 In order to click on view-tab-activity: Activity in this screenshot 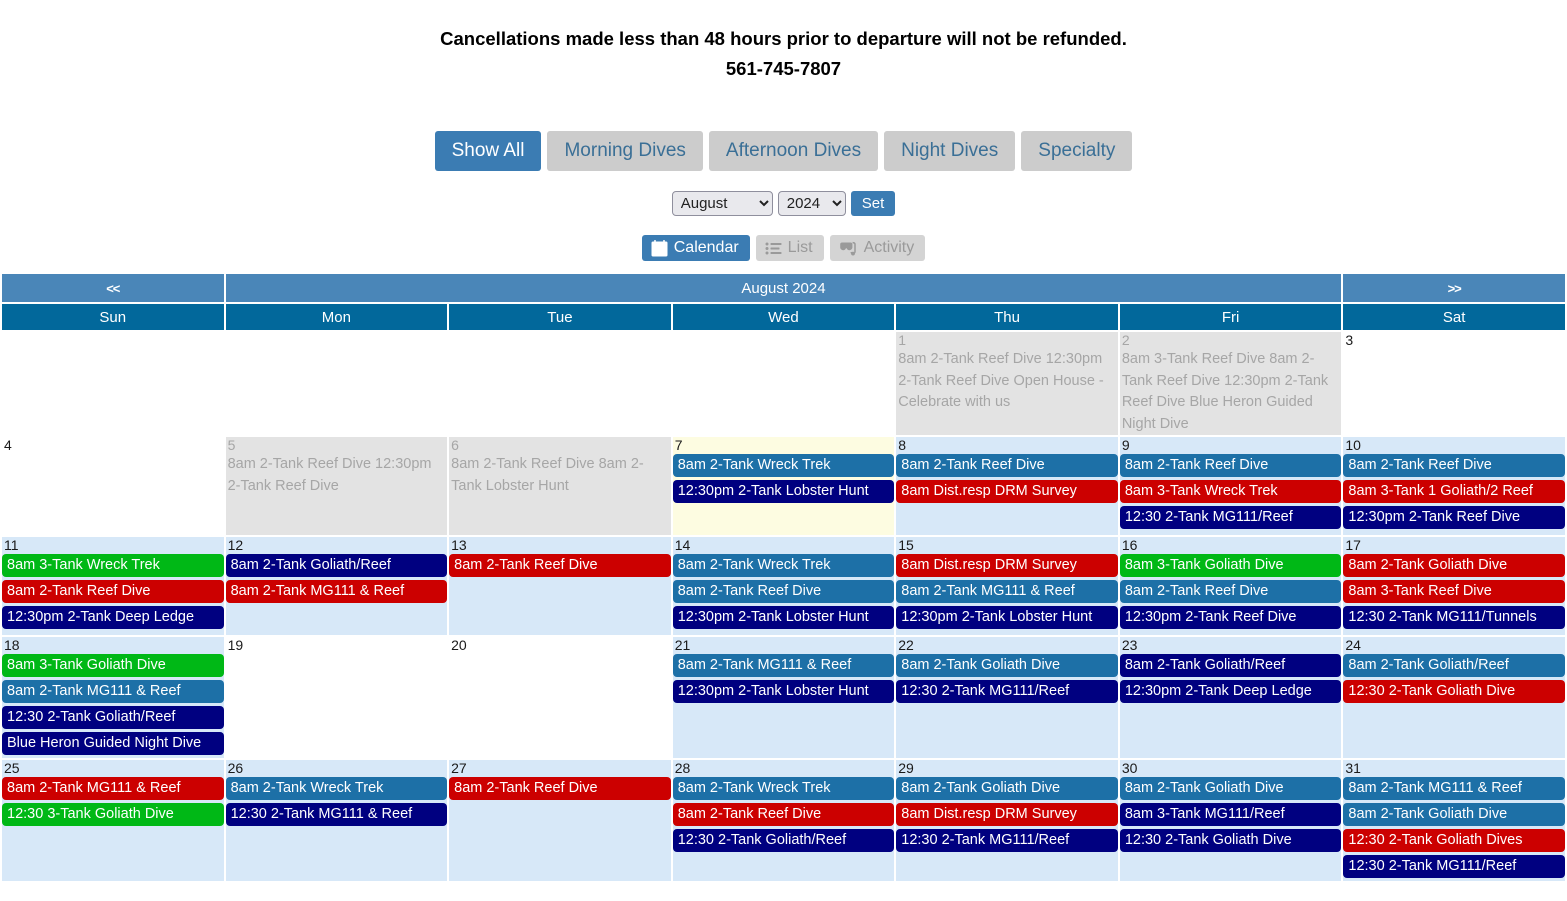, I will do `click(877, 248)`.